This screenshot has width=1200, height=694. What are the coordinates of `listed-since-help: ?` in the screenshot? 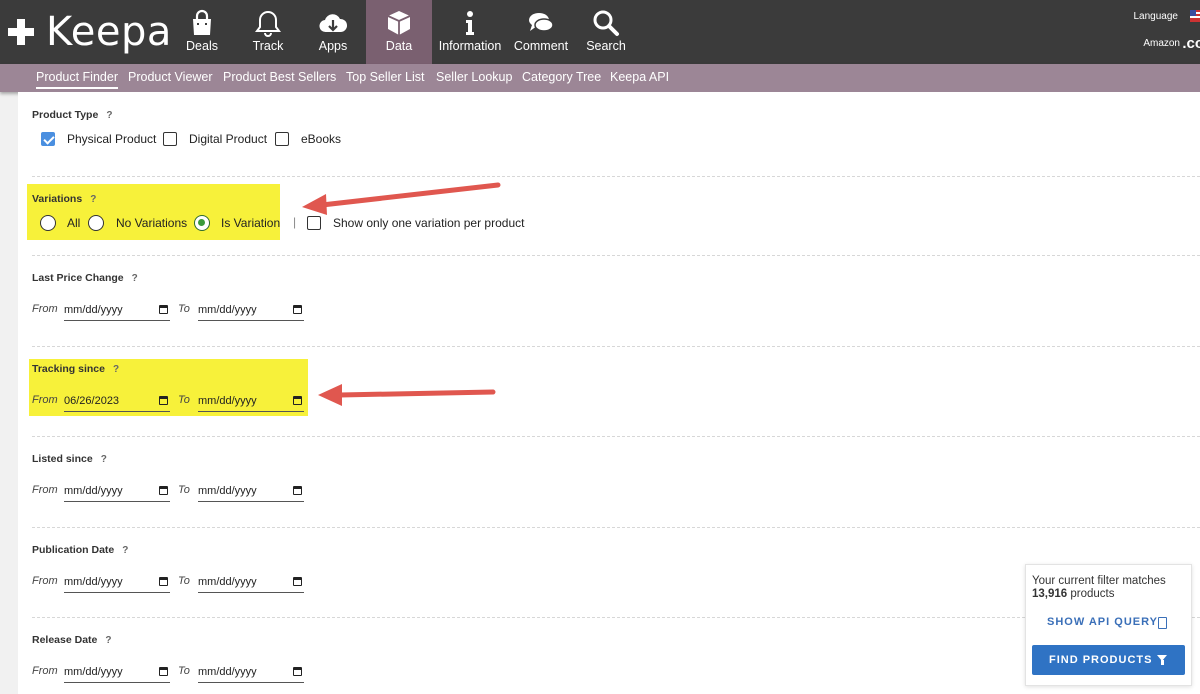 It's located at (104, 459).